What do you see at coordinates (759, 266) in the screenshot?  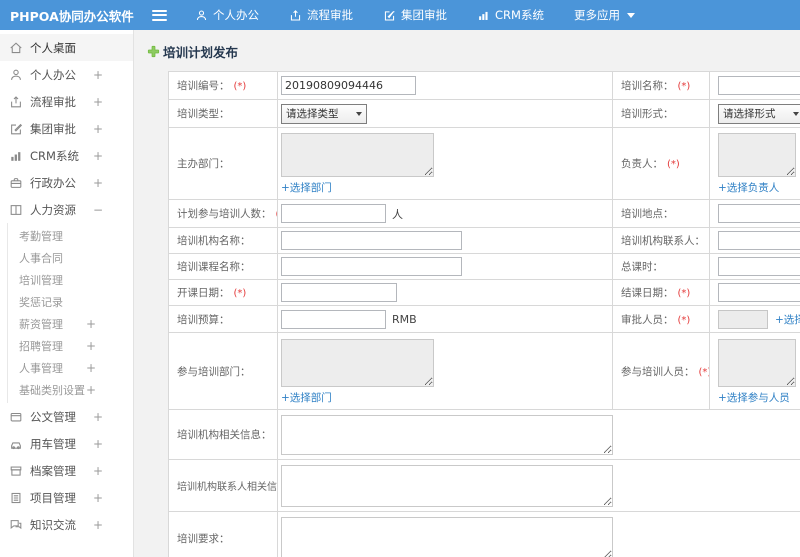 I see `total-hours-input` at bounding box center [759, 266].